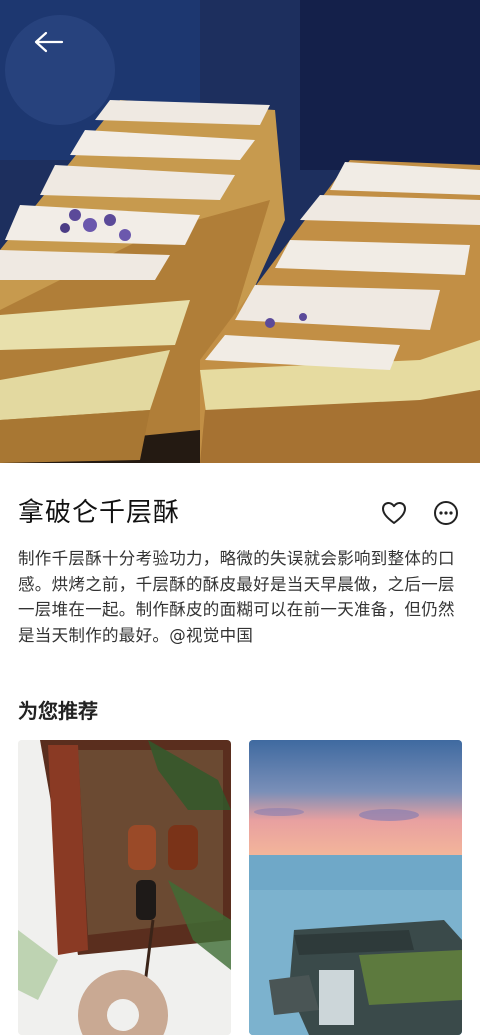 This screenshot has width=480, height=1035. I want to click on more-circle-icon, so click(446, 513).